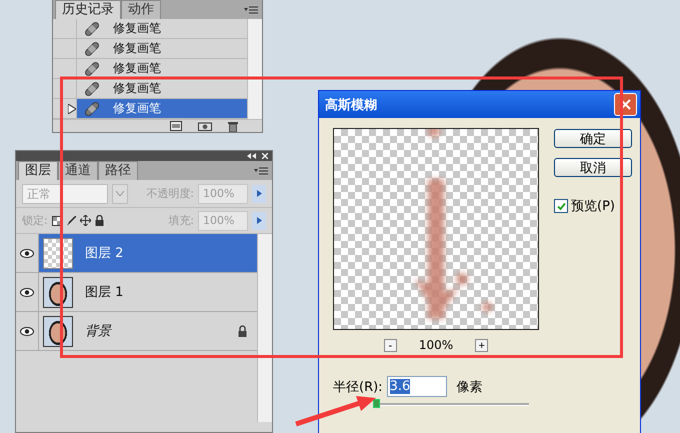 The height and width of the screenshot is (433, 680). What do you see at coordinates (38, 170) in the screenshot?
I see `panel-tab: 图层` at bounding box center [38, 170].